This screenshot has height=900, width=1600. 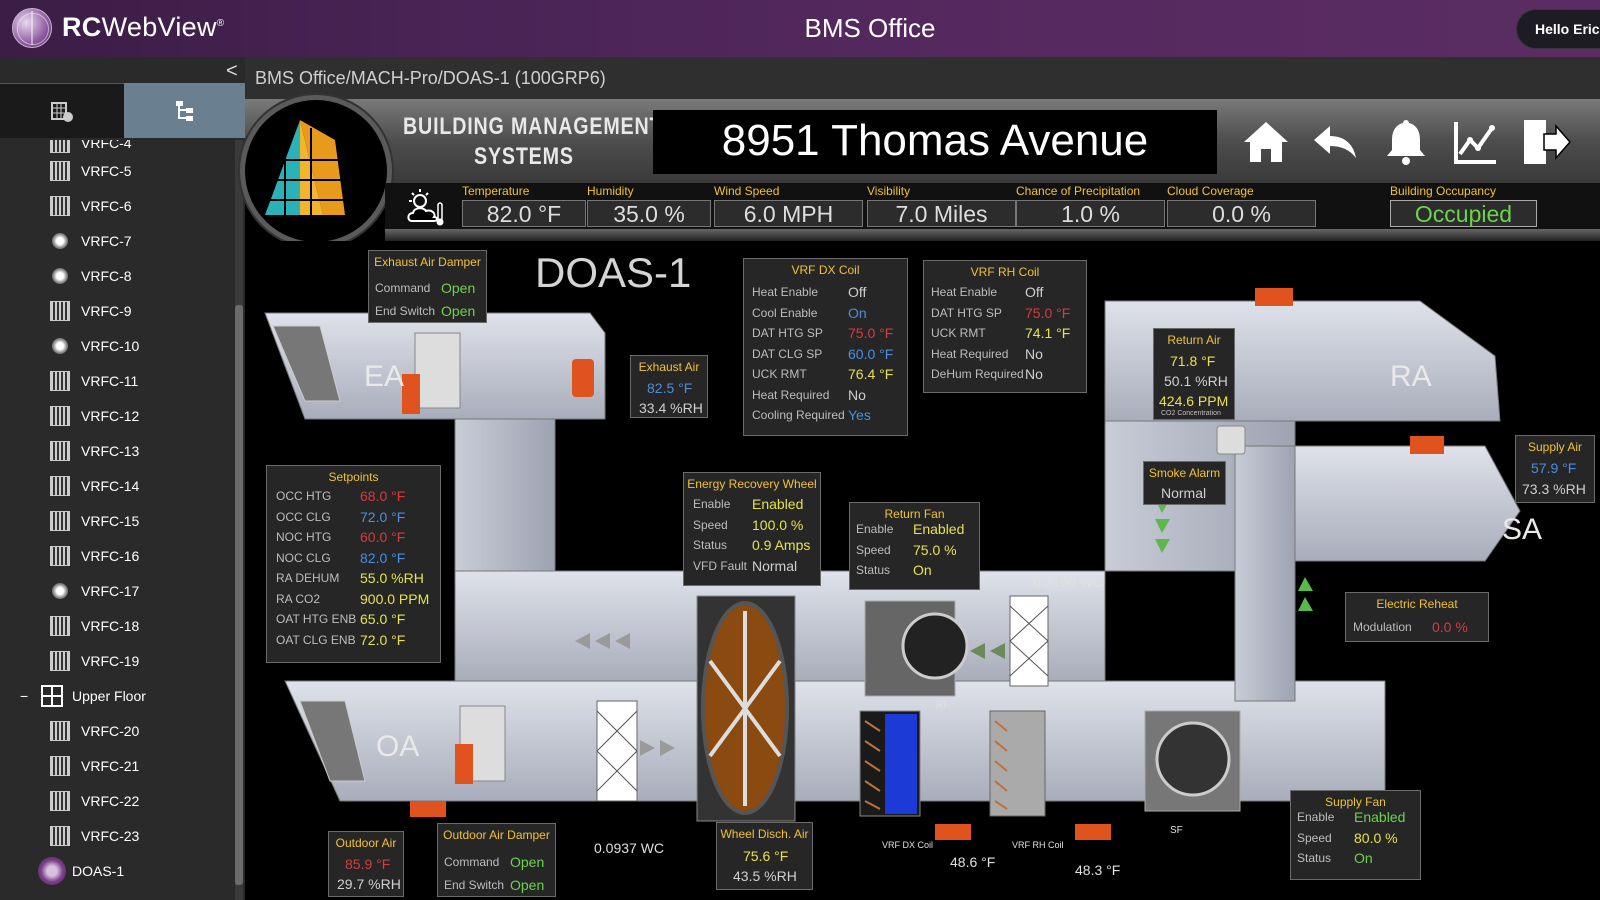 What do you see at coordinates (118, 871) in the screenshot?
I see `sidebar-item-doas-1: DOAS-1` at bounding box center [118, 871].